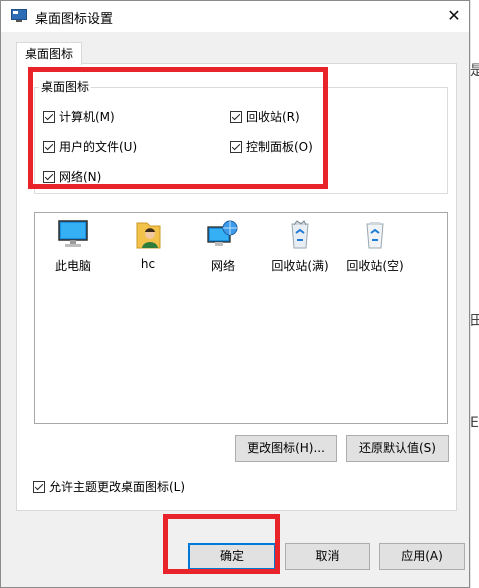 The height and width of the screenshot is (588, 479). I want to click on background-text: 田, so click(474, 321).